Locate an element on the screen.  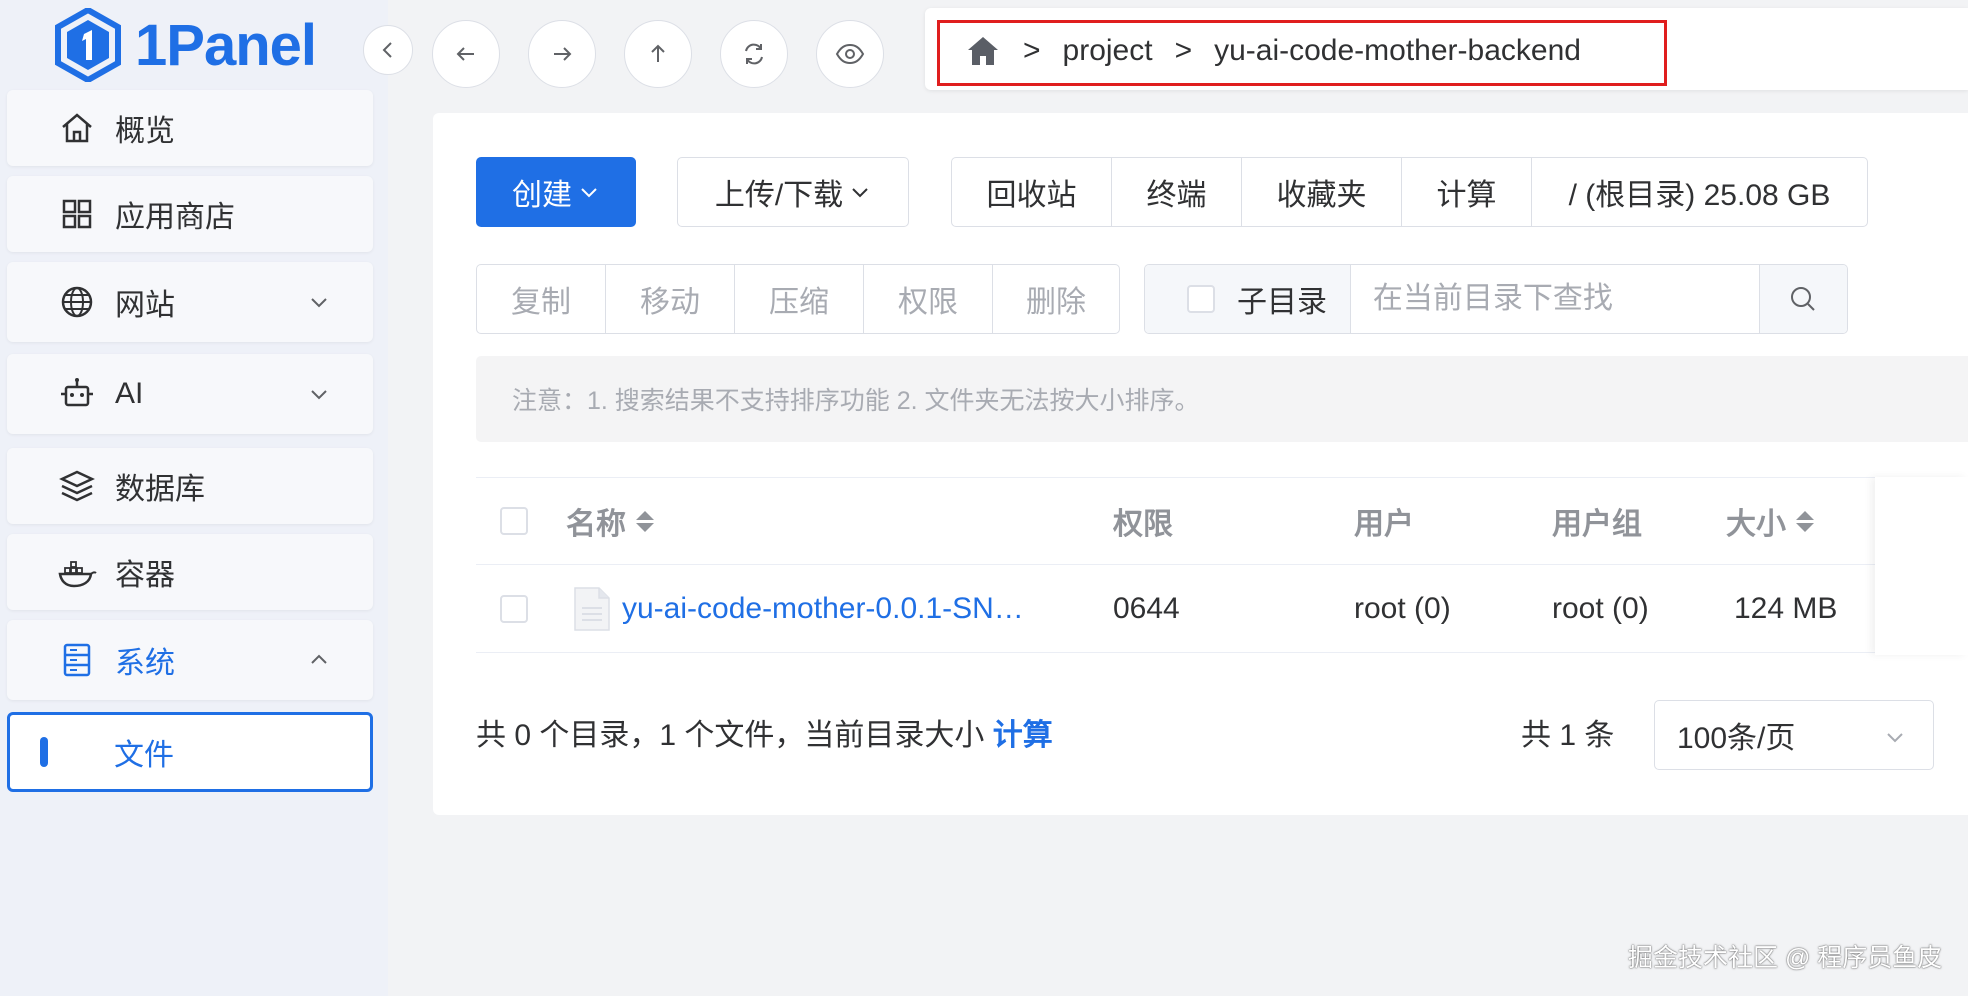
grid-icon is located at coordinates (77, 214).